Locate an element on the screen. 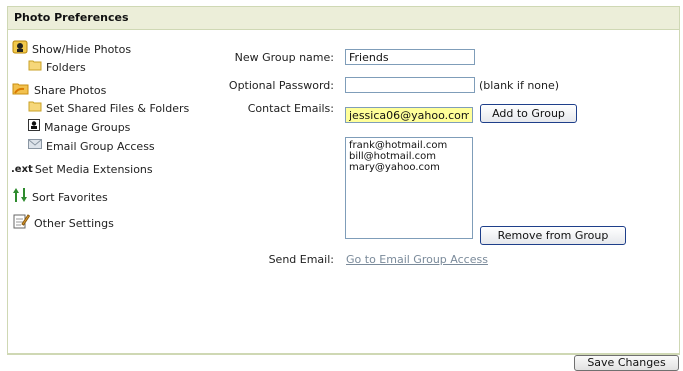 Image resolution: width=683 pixels, height=371 pixels. password-label: Optional Password: is located at coordinates (281, 85).